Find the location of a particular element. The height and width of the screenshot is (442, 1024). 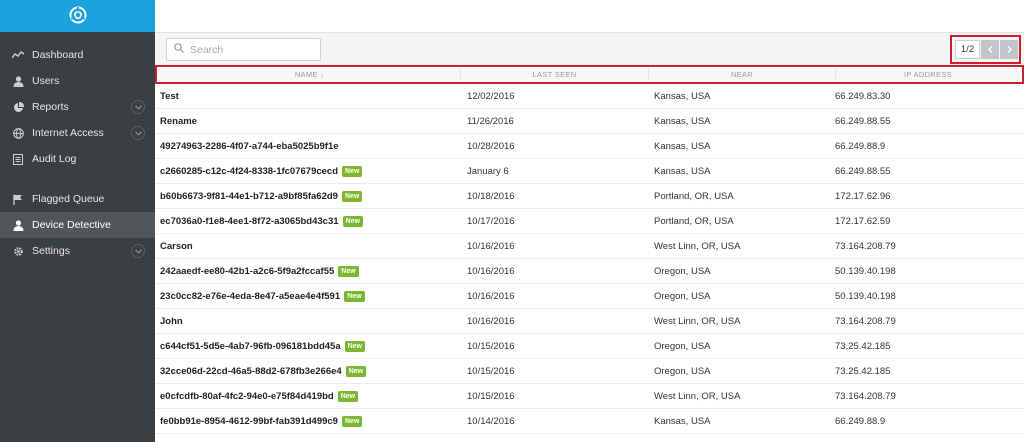

pagination: 1/2 is located at coordinates (986, 49).